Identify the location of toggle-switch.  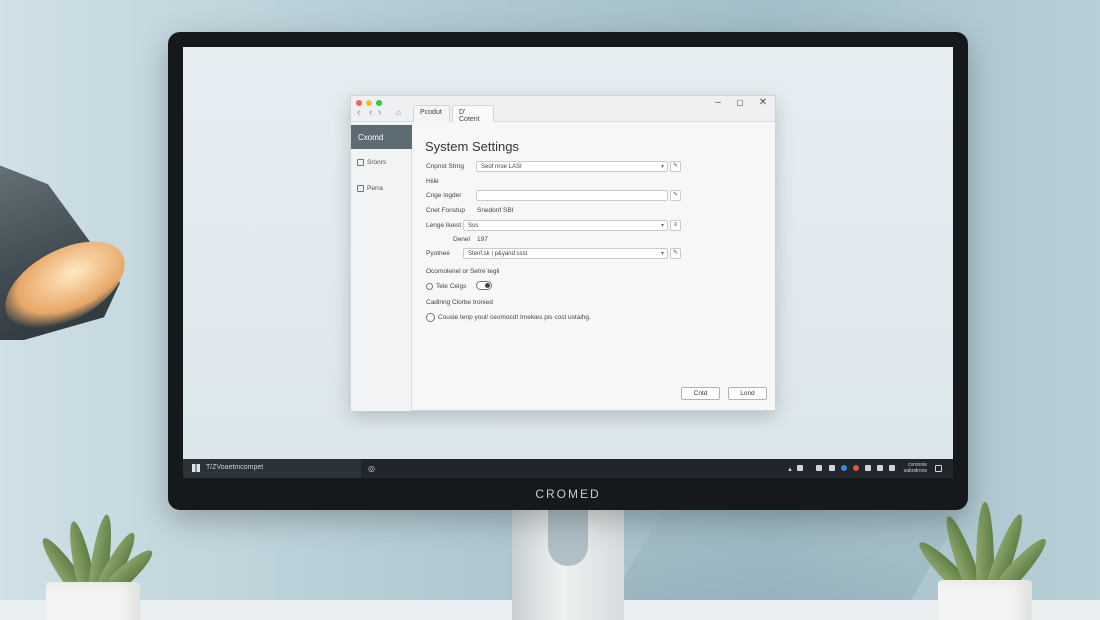
(484, 285).